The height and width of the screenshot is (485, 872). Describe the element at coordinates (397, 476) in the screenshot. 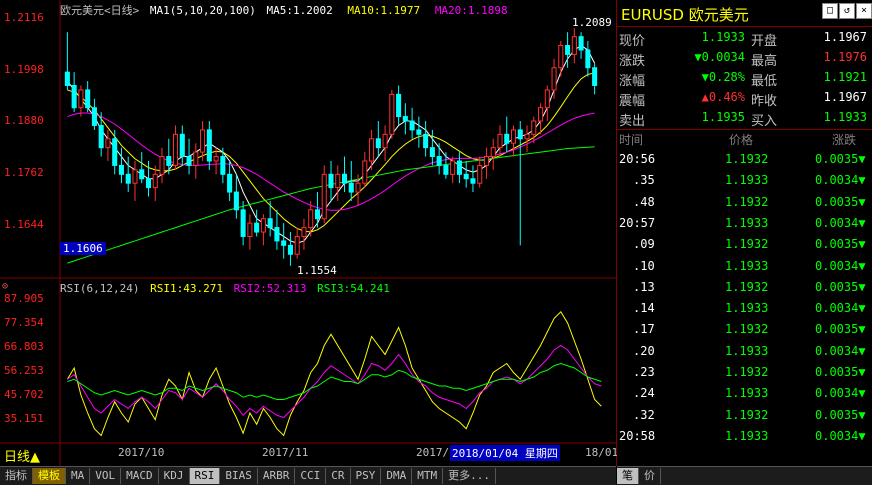

I see `indicator-tab: DMA` at that location.